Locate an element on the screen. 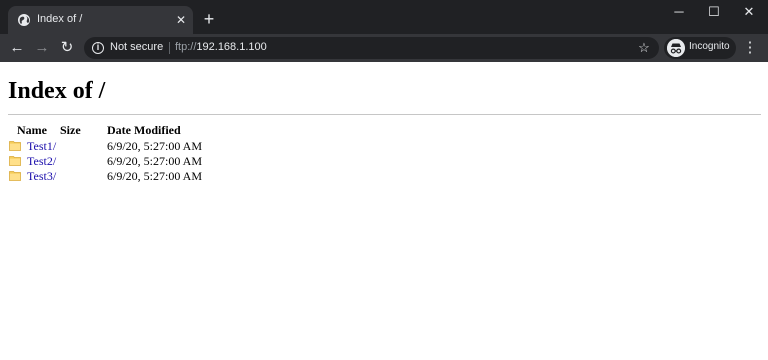  back-button: ← is located at coordinates (17, 48).